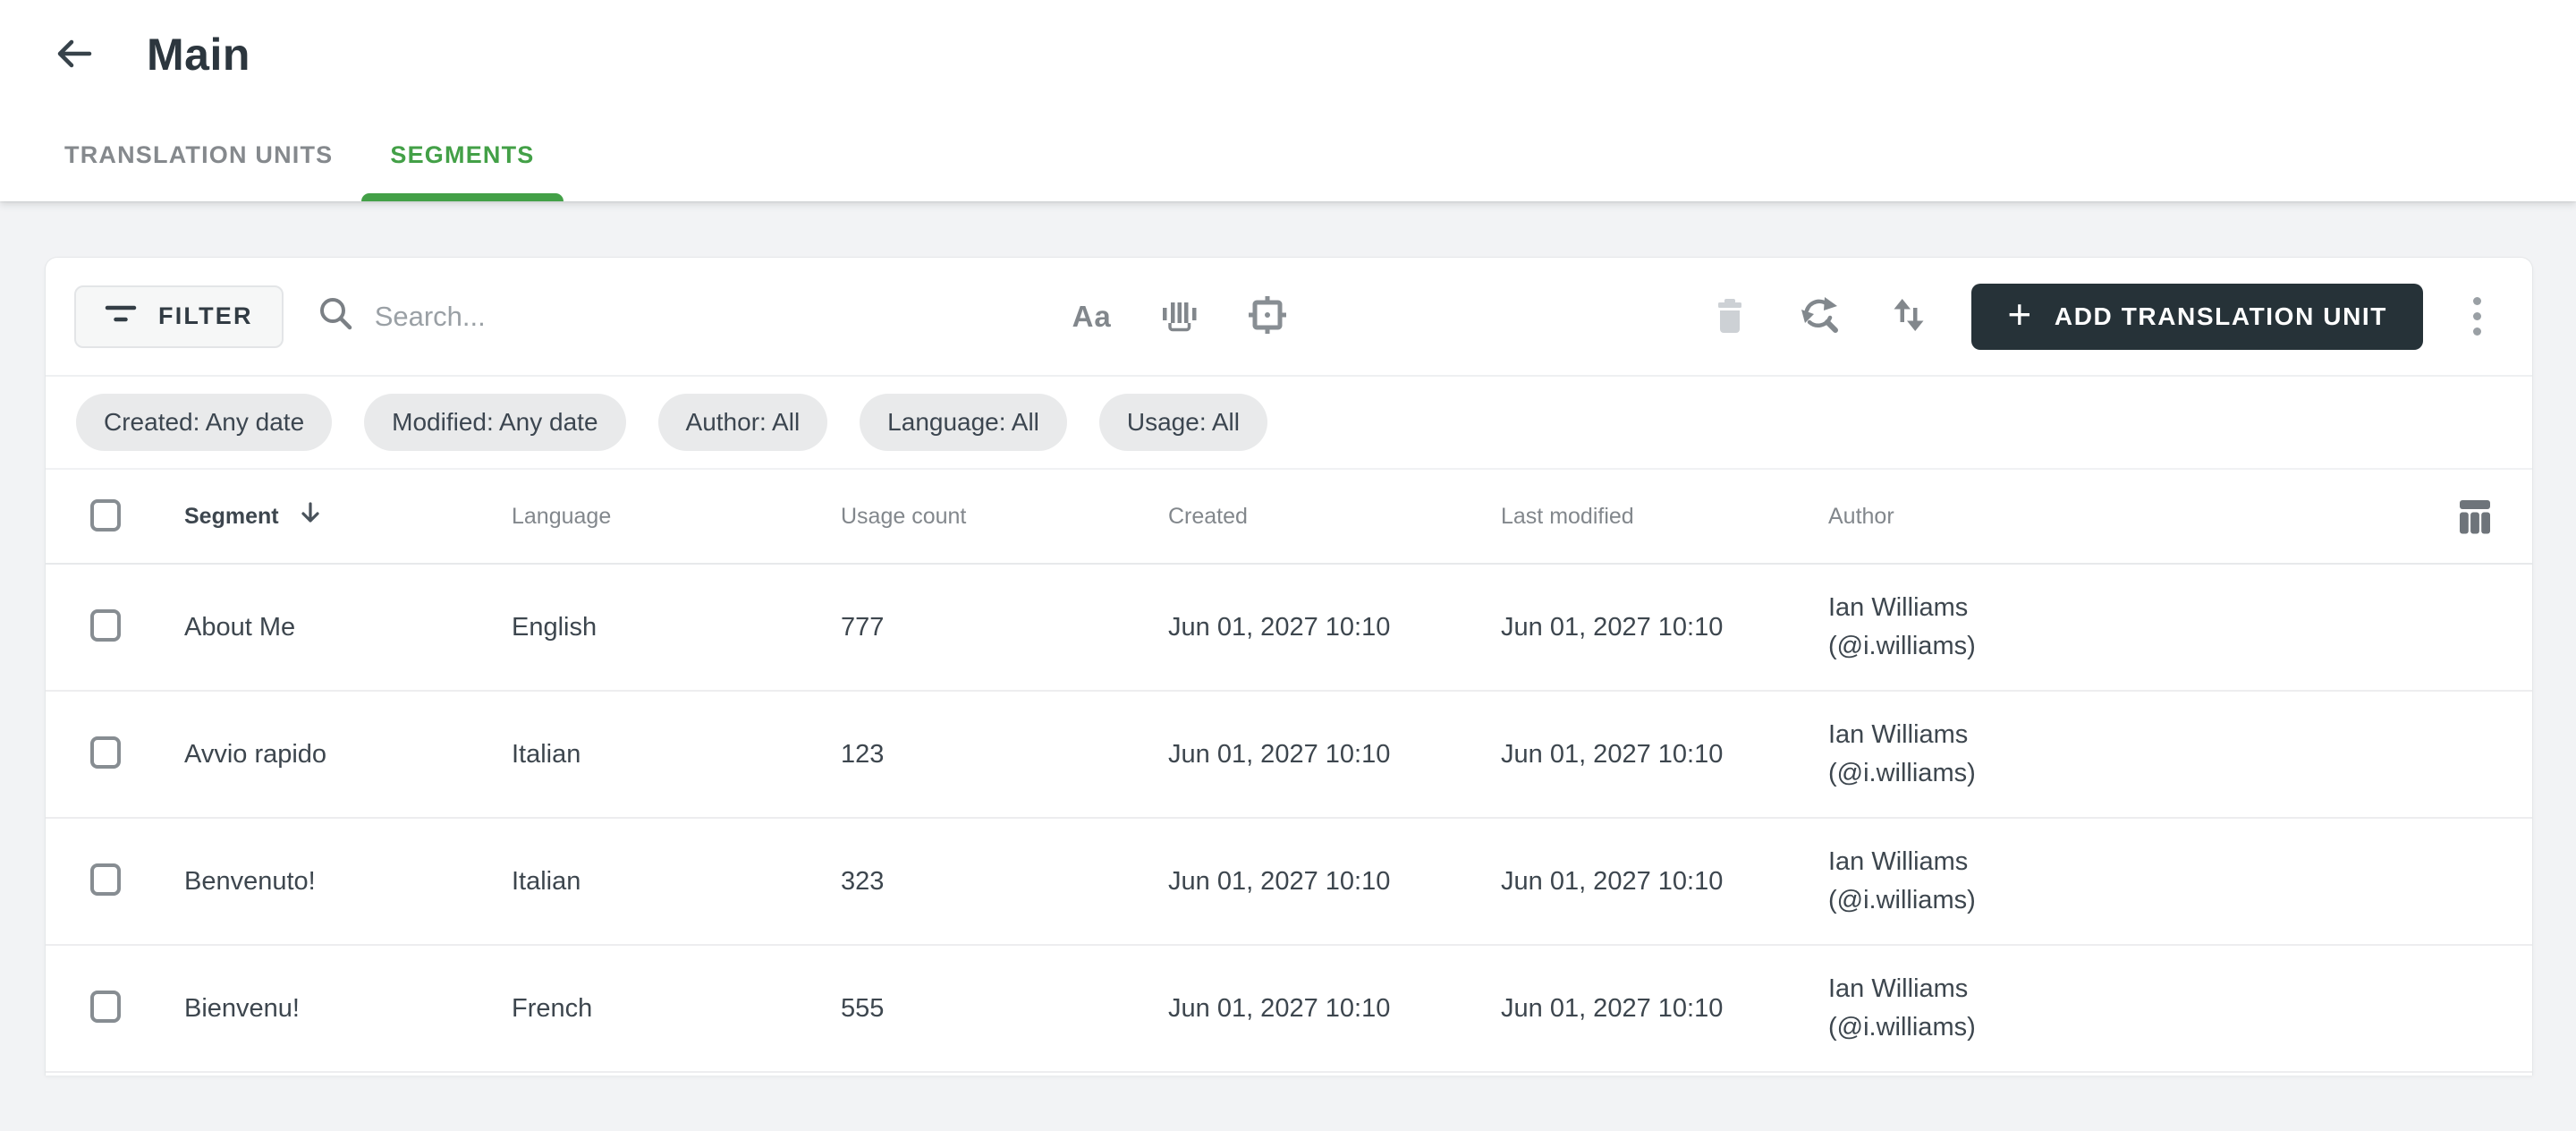 The image size is (2576, 1131). What do you see at coordinates (132, 516) in the screenshot?
I see `header-checkbox-cell` at bounding box center [132, 516].